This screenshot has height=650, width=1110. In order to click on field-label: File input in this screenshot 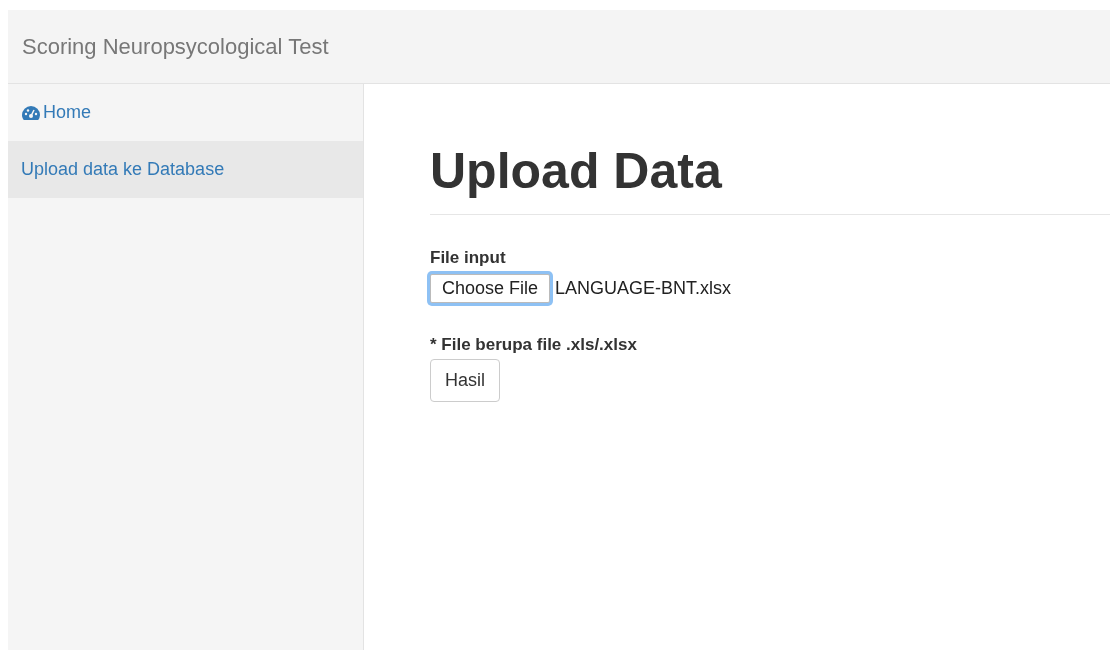, I will do `click(468, 258)`.